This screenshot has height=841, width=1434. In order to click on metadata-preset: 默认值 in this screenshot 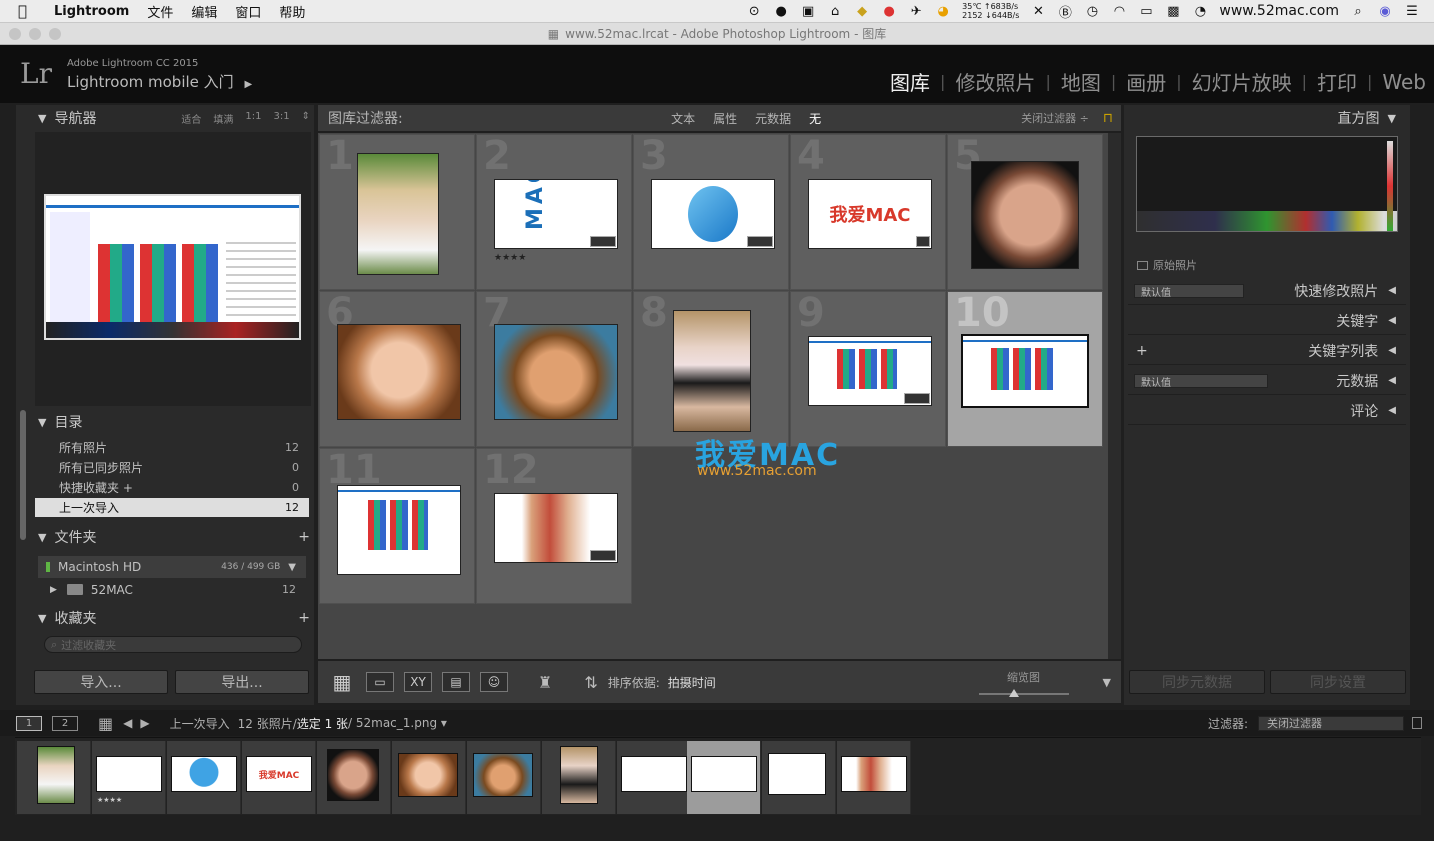, I will do `click(1201, 381)`.